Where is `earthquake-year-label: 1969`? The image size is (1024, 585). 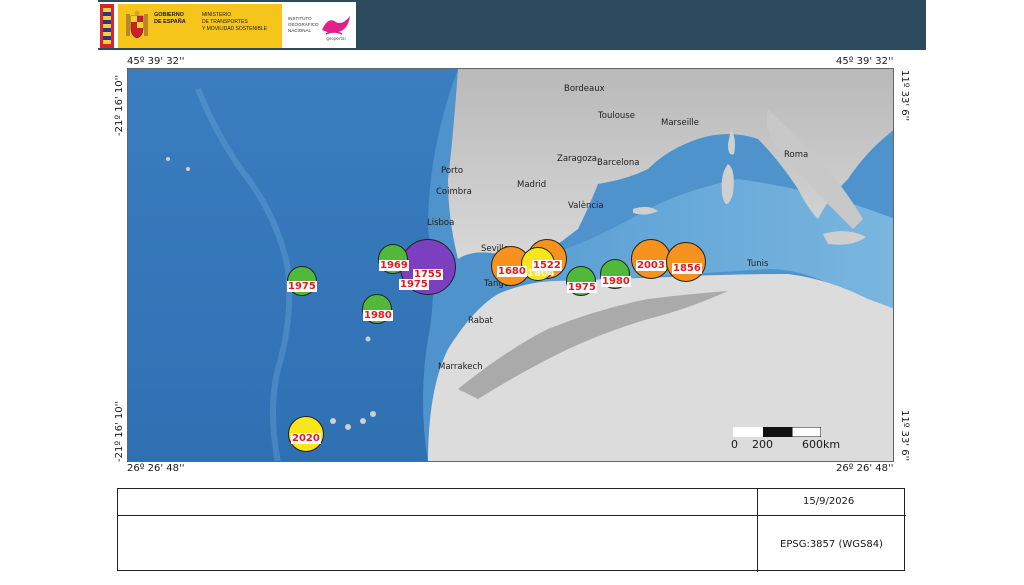 earthquake-year-label: 1969 is located at coordinates (394, 265).